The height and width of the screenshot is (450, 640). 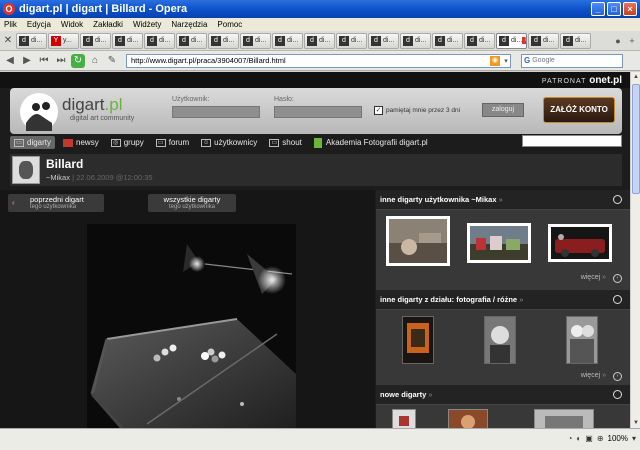 What do you see at coordinates (112, 61) in the screenshot?
I see `edit-icon: ✎` at bounding box center [112, 61].